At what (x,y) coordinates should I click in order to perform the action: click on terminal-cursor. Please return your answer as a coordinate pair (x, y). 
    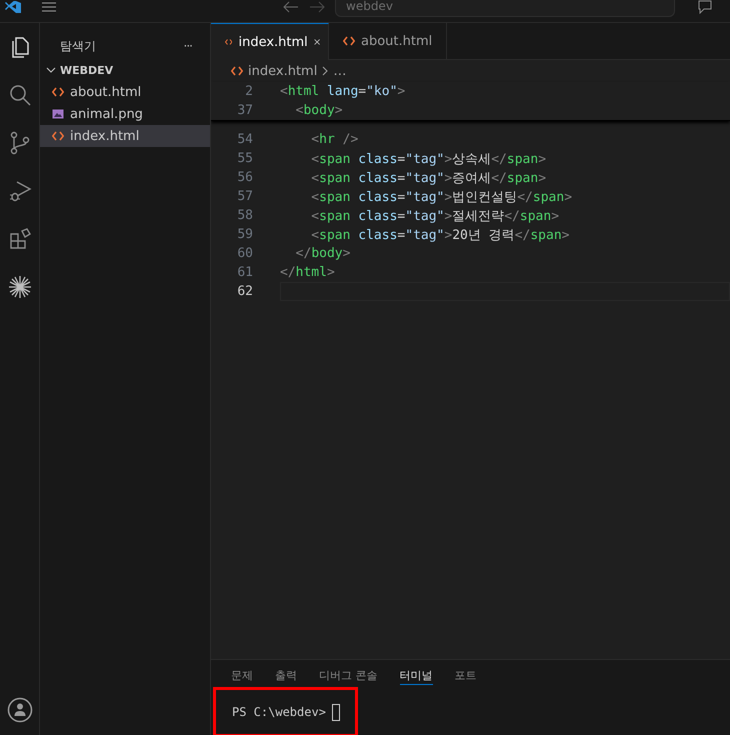
    Looking at the image, I should click on (336, 712).